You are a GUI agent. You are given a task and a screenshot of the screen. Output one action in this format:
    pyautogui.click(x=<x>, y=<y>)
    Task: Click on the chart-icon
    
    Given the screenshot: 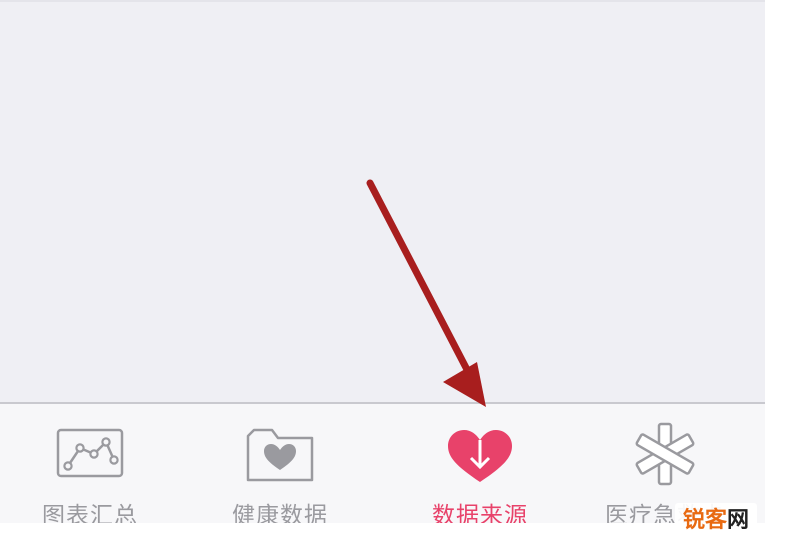 What is the action you would take?
    pyautogui.click(x=90, y=453)
    